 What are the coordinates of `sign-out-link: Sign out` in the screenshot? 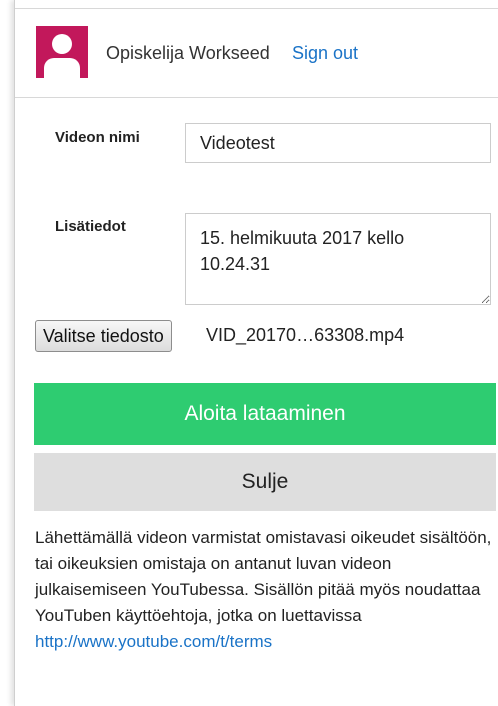 It's located at (325, 53).